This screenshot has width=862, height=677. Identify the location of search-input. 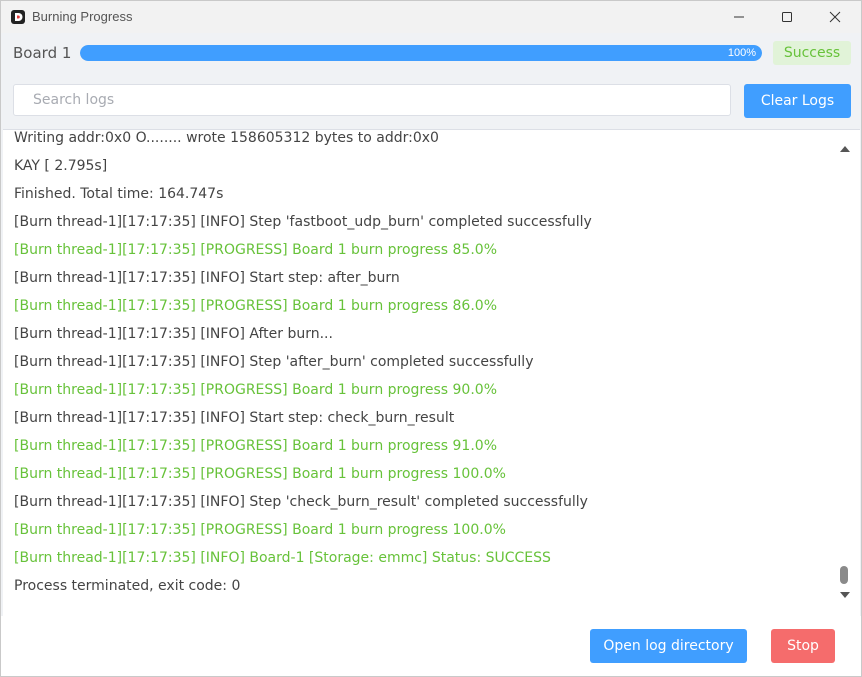
(372, 100).